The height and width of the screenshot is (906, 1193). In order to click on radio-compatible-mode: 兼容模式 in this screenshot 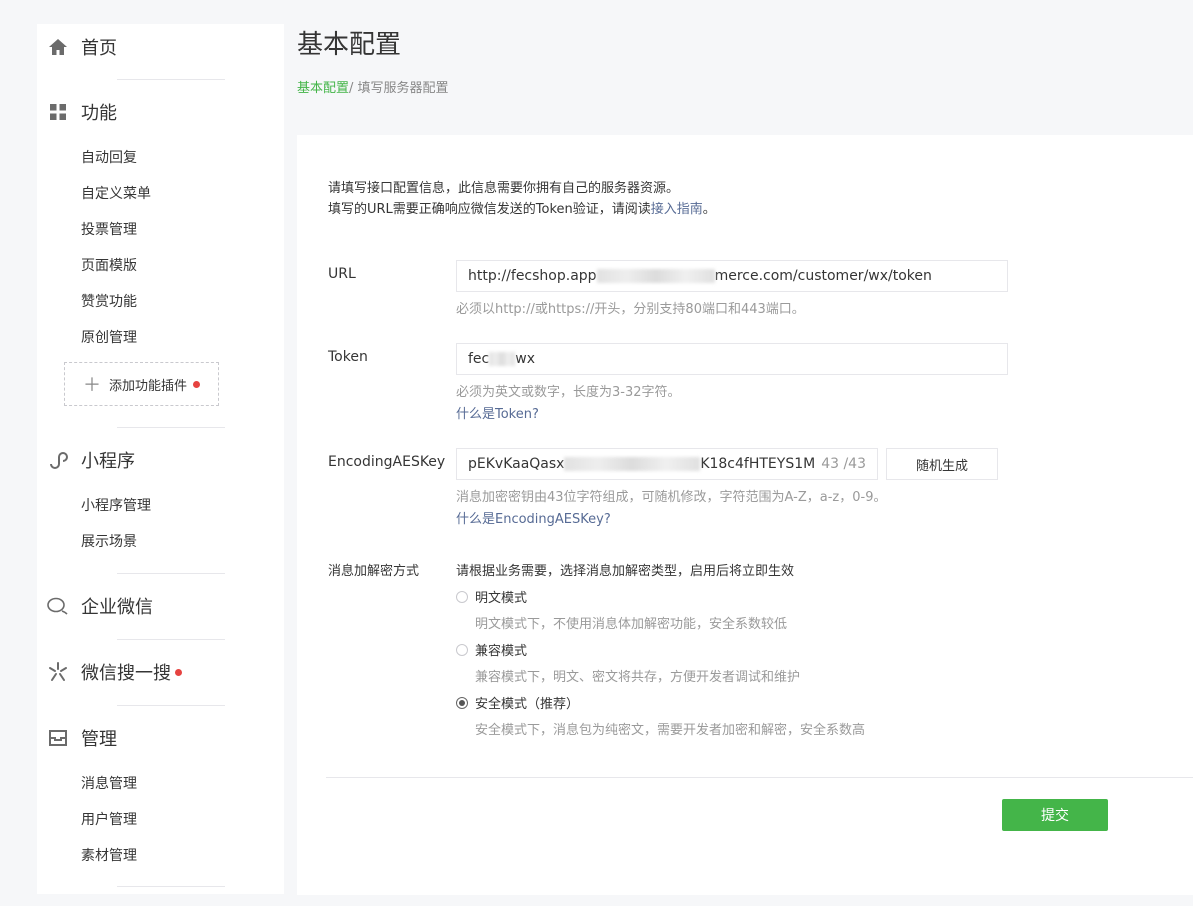, I will do `click(491, 649)`.